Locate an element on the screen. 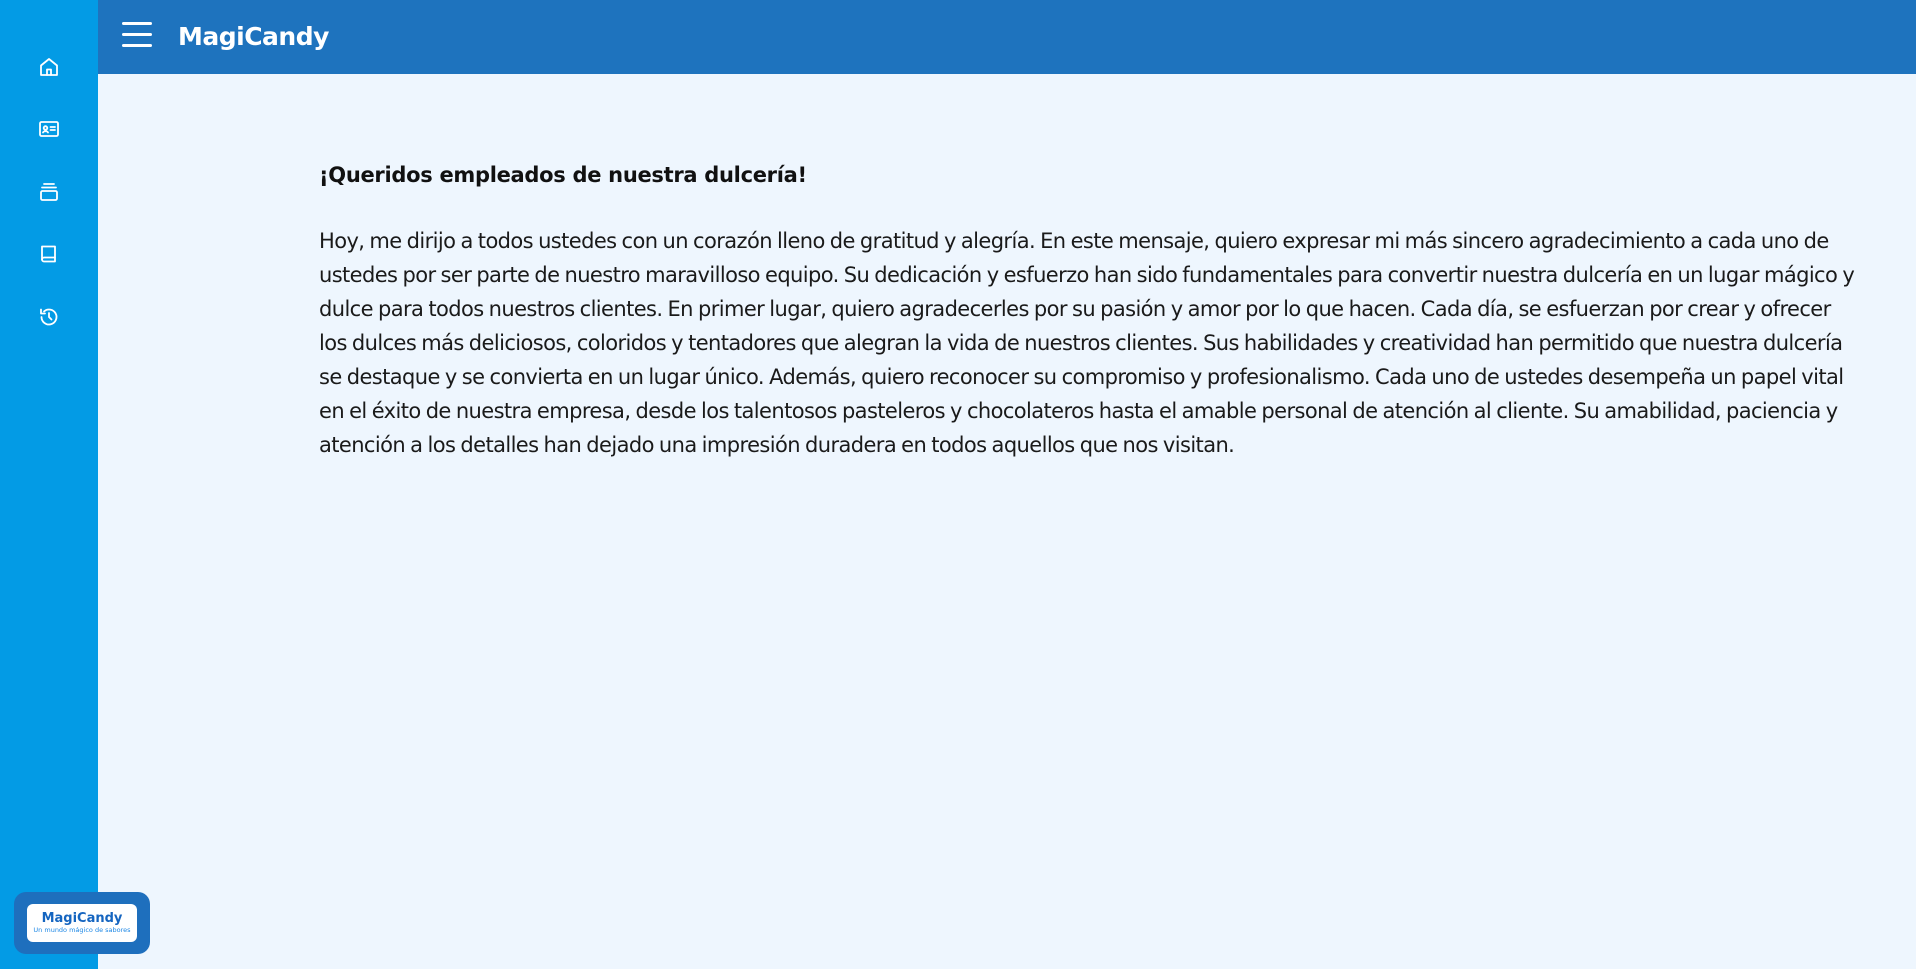 The width and height of the screenshot is (1916, 969). brand-logo-card: MagiCandy Un mundo mágico de sabores is located at coordinates (82, 923).